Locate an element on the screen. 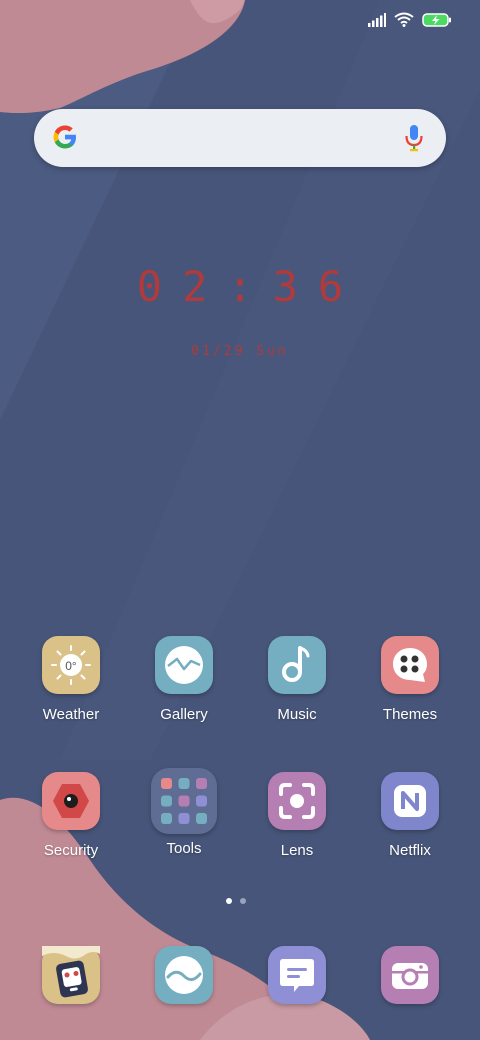 Image resolution: width=480 pixels, height=1040 pixels. camera-icon is located at coordinates (410, 975).